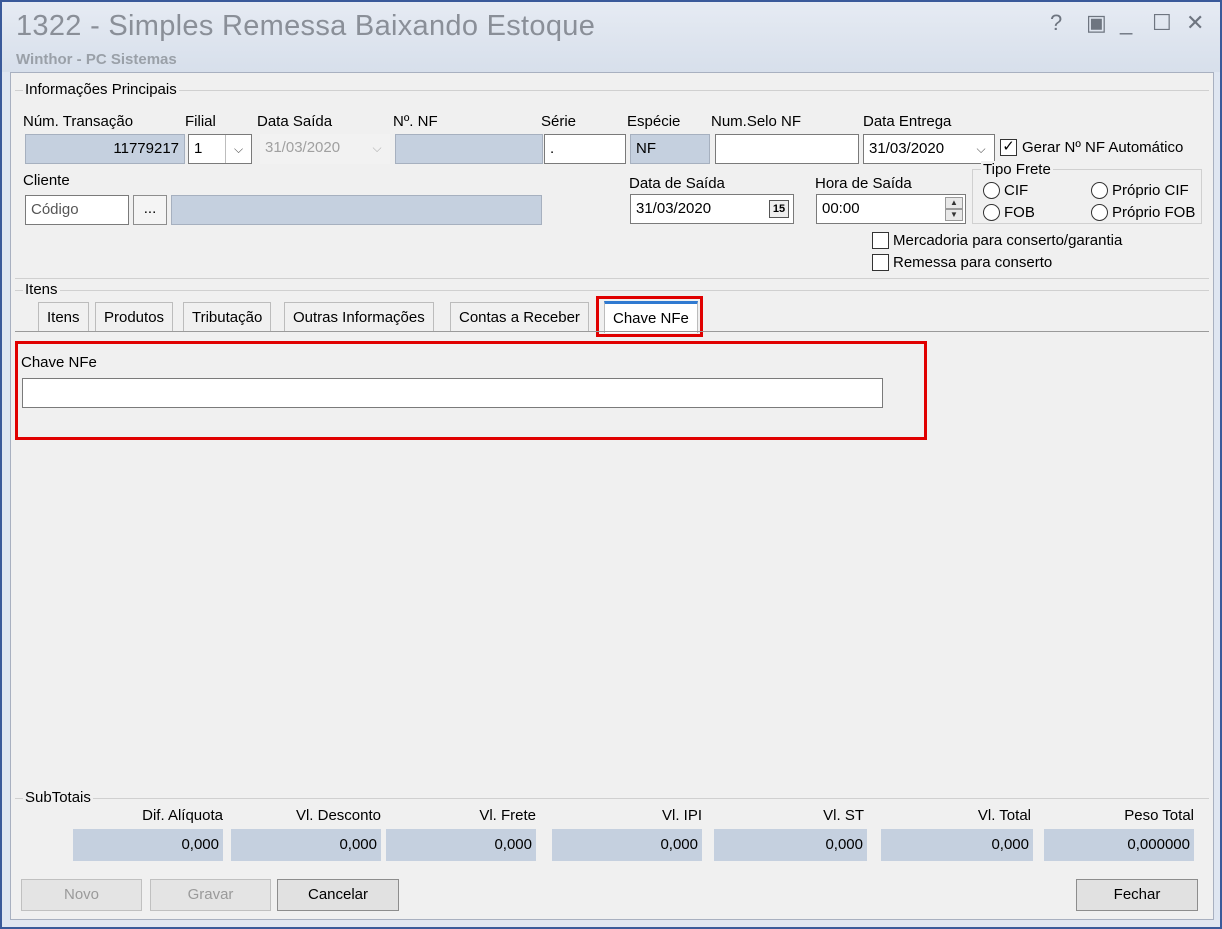 This screenshot has width=1222, height=929. I want to click on frete-cif-label: CIF, so click(1016, 190).